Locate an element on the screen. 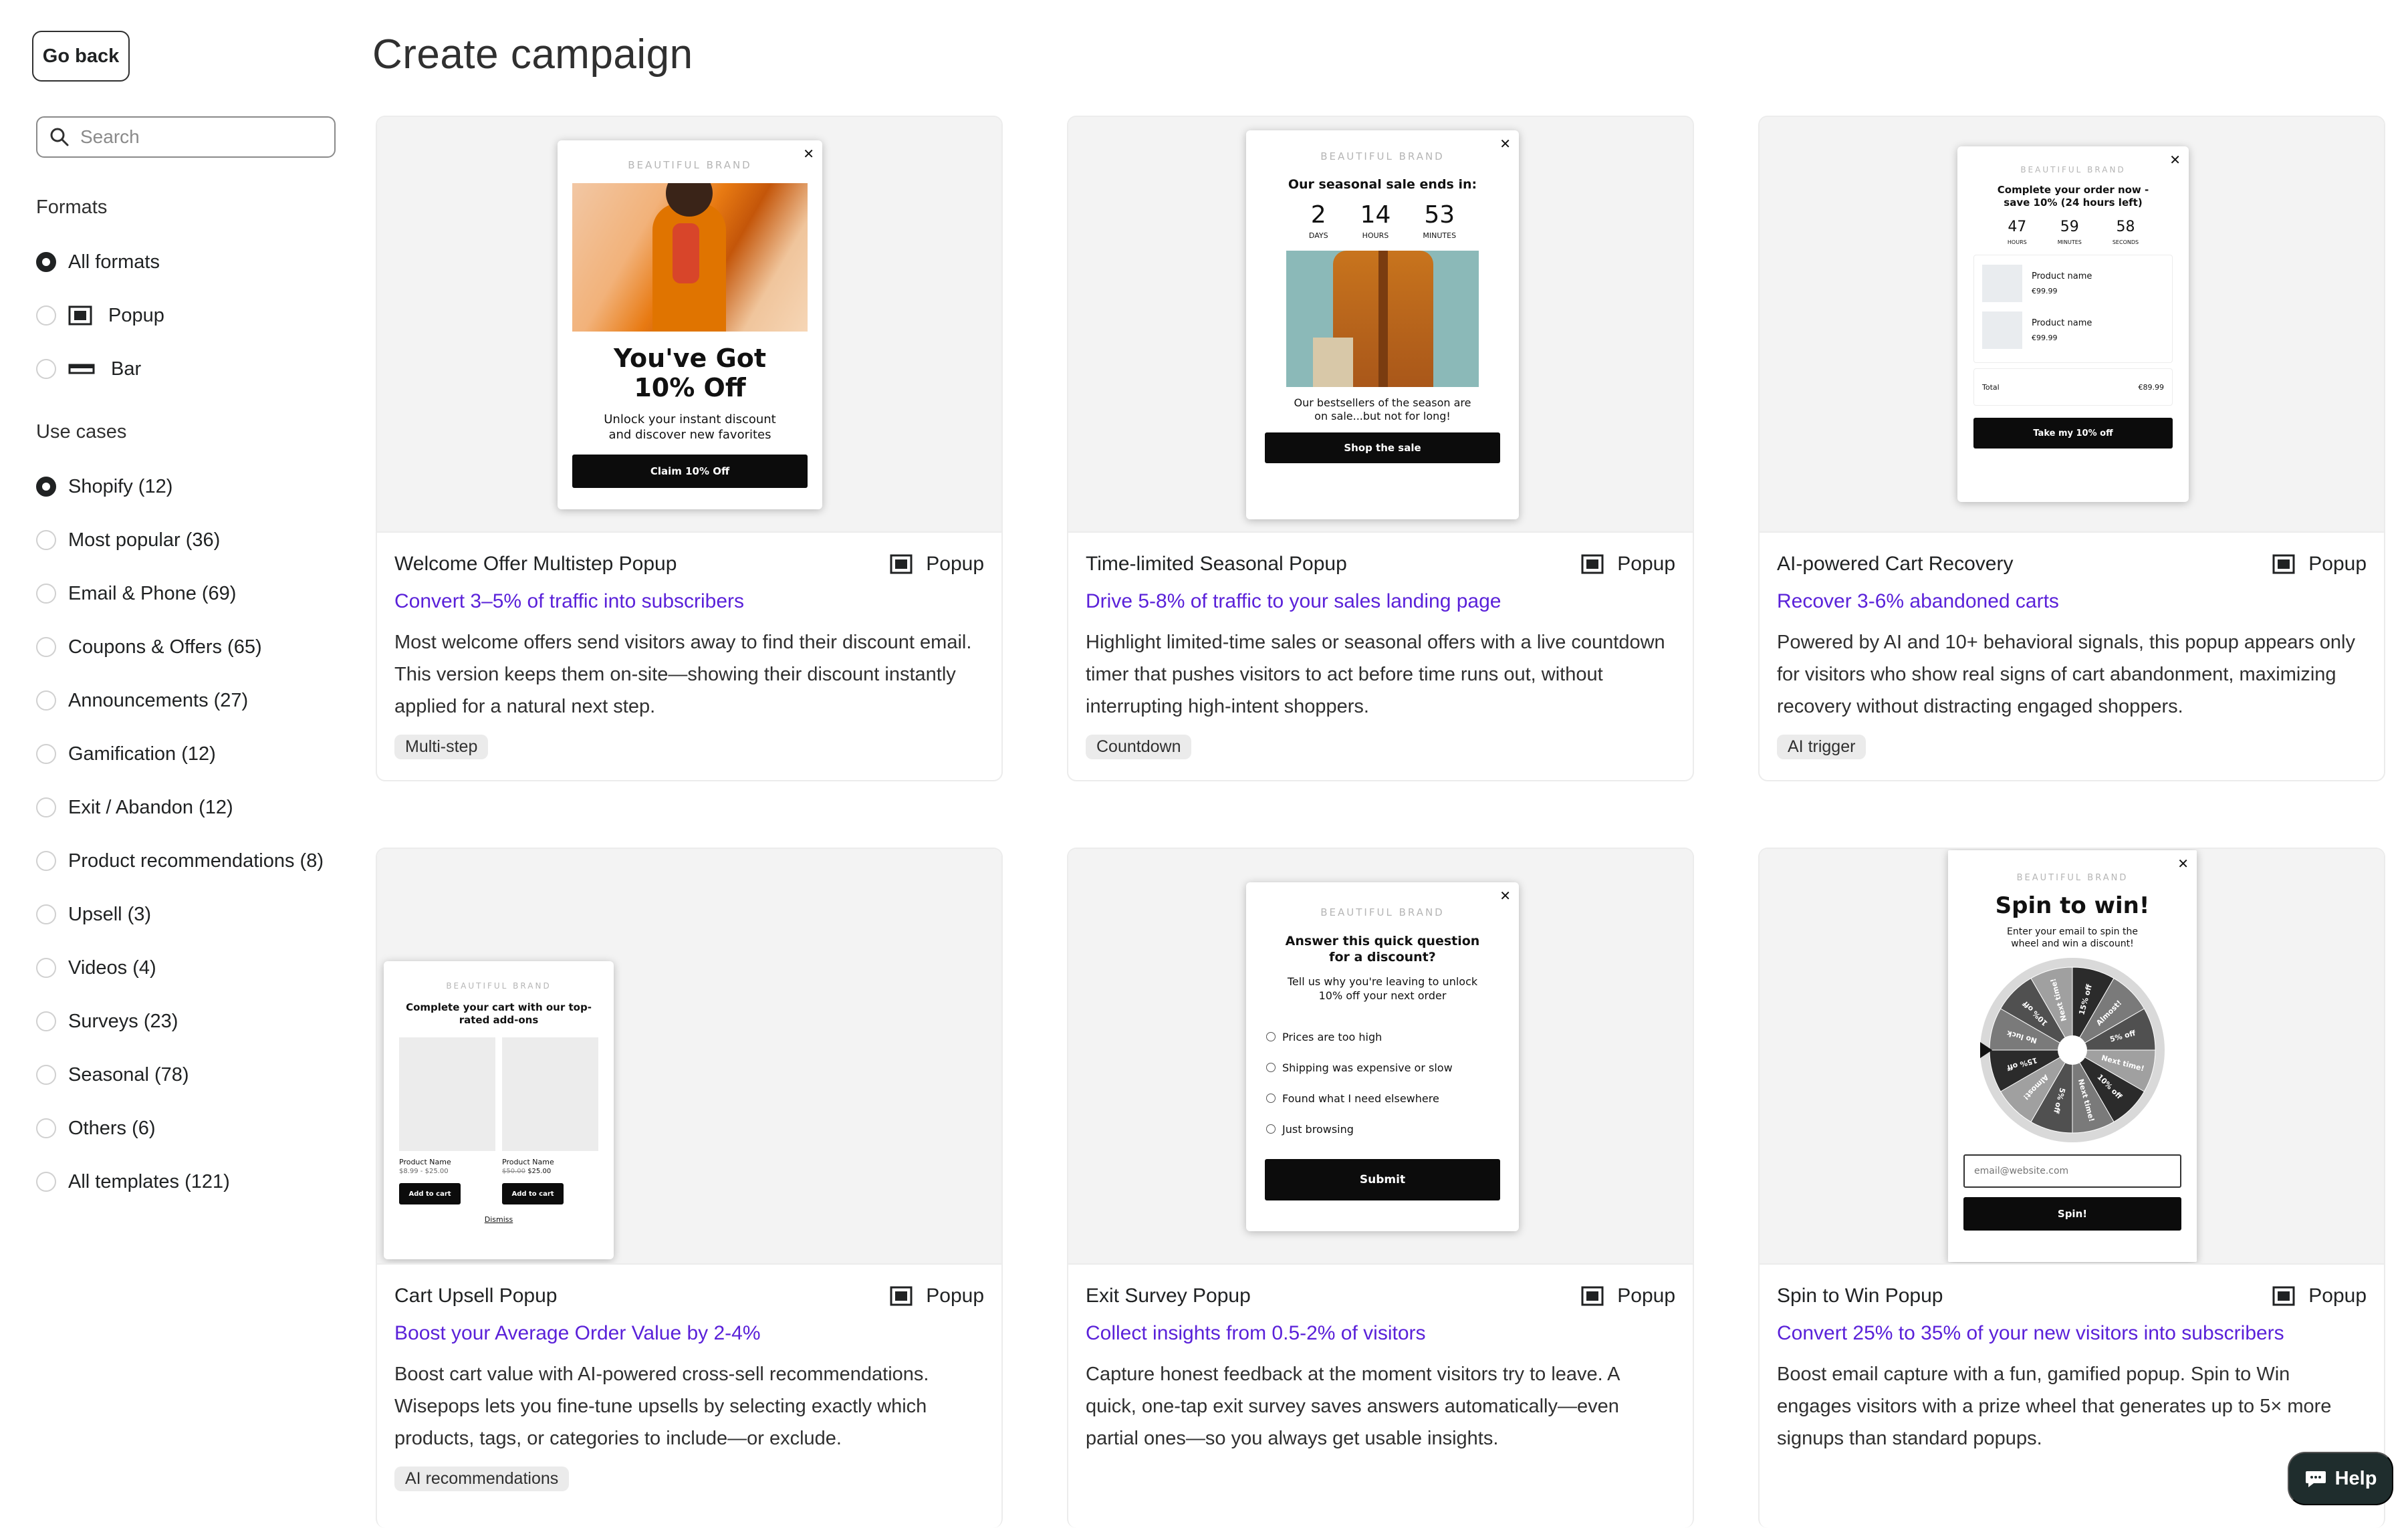  use-case-option: Product recommendations (8) is located at coordinates (180, 861).